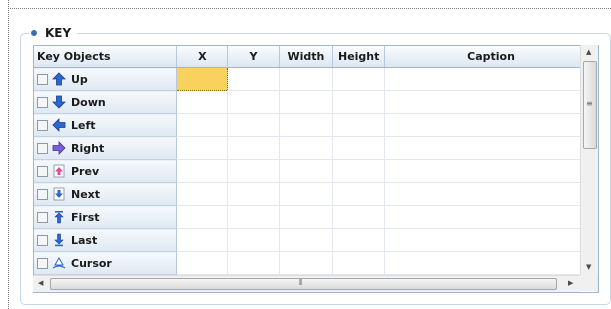 This screenshot has width=611, height=309. I want to click on row-header-right: Right, so click(106, 148).